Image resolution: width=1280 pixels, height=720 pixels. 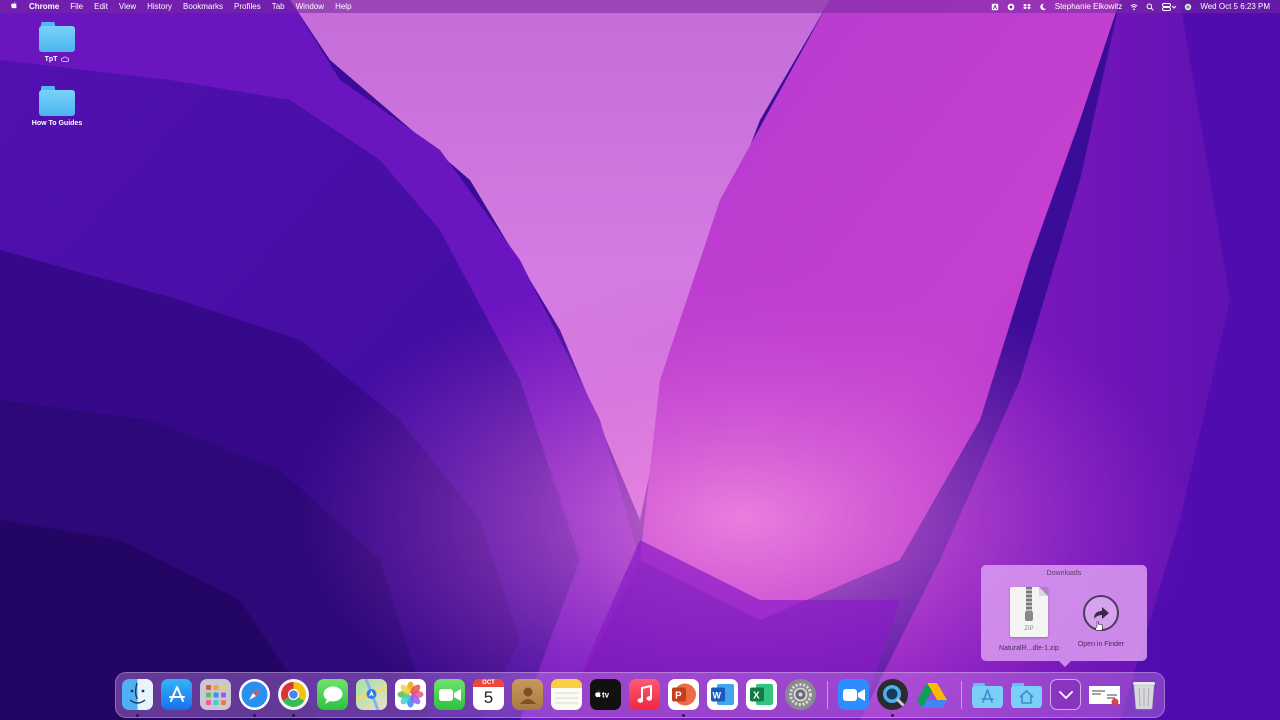 I want to click on apple-menu-icon, so click(x=14, y=6).